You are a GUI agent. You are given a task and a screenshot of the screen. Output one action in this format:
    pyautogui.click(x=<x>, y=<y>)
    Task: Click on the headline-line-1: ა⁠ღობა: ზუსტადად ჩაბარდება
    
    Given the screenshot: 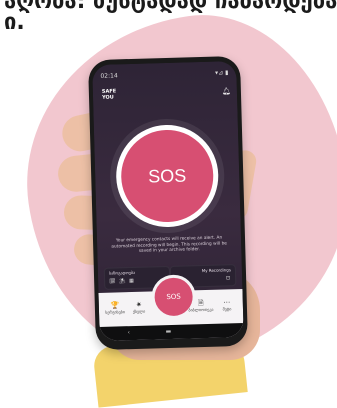 What is the action you would take?
    pyautogui.click(x=170, y=7)
    